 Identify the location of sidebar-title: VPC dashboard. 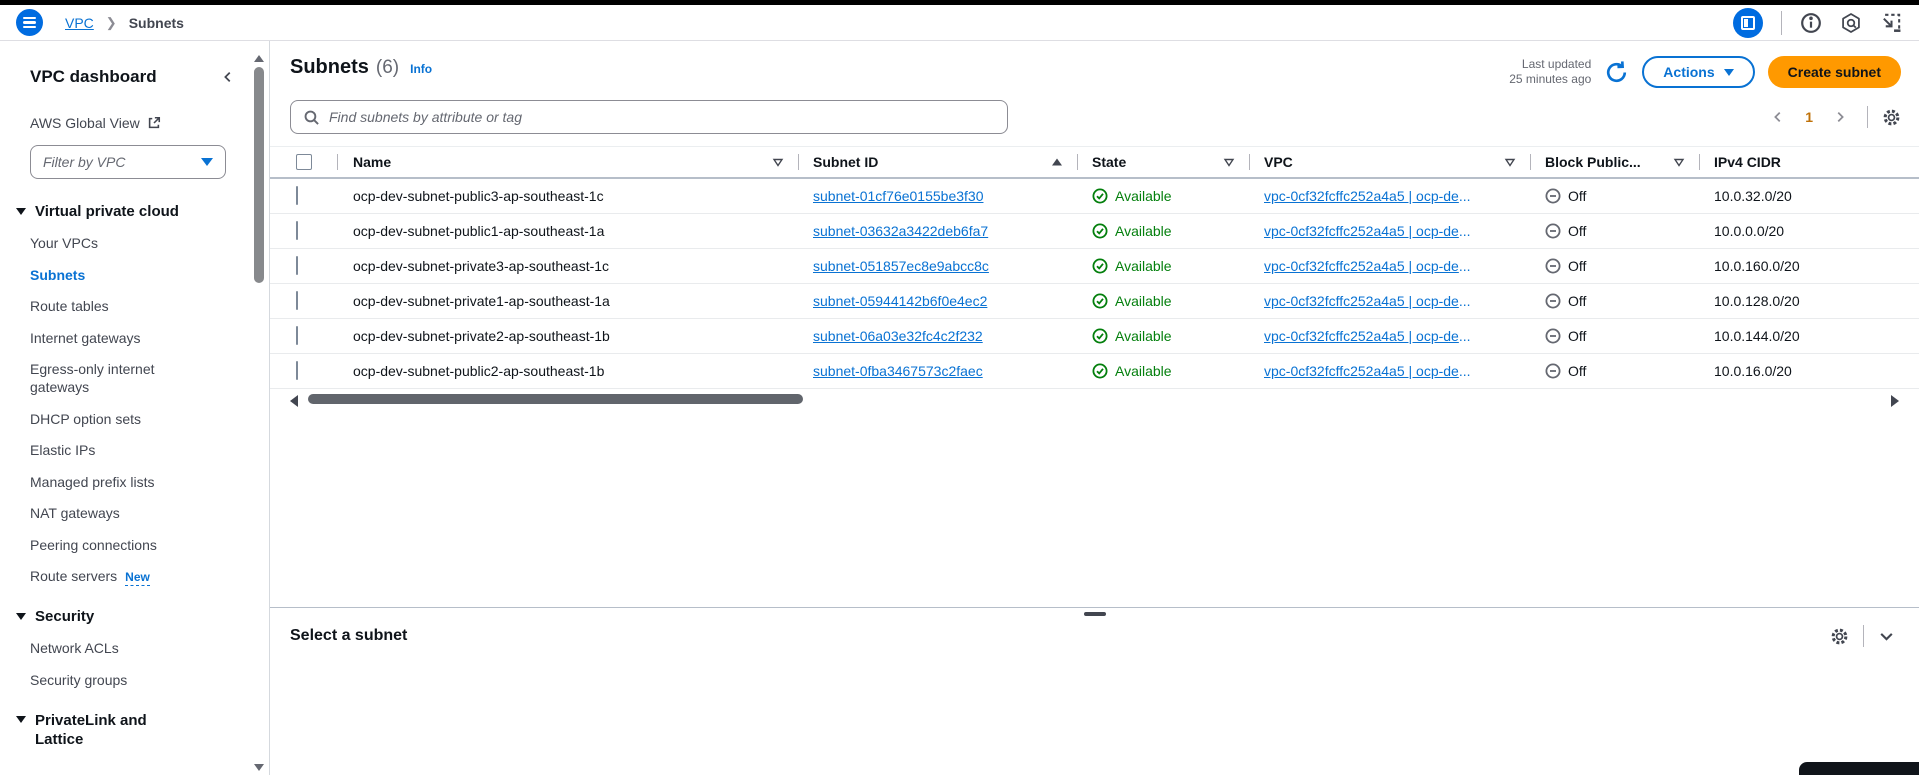
(93, 76).